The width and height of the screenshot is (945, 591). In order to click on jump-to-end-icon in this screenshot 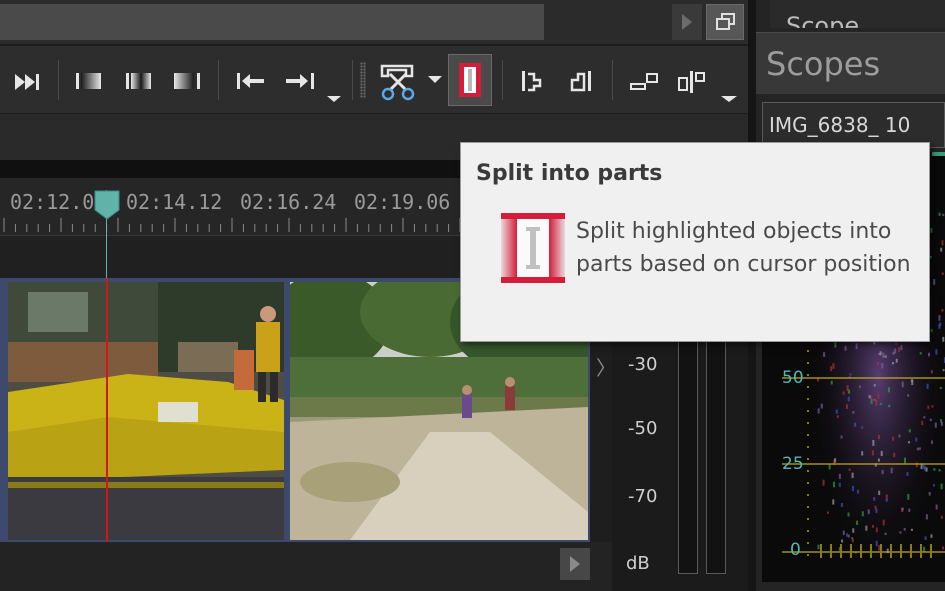, I will do `click(27, 82)`.